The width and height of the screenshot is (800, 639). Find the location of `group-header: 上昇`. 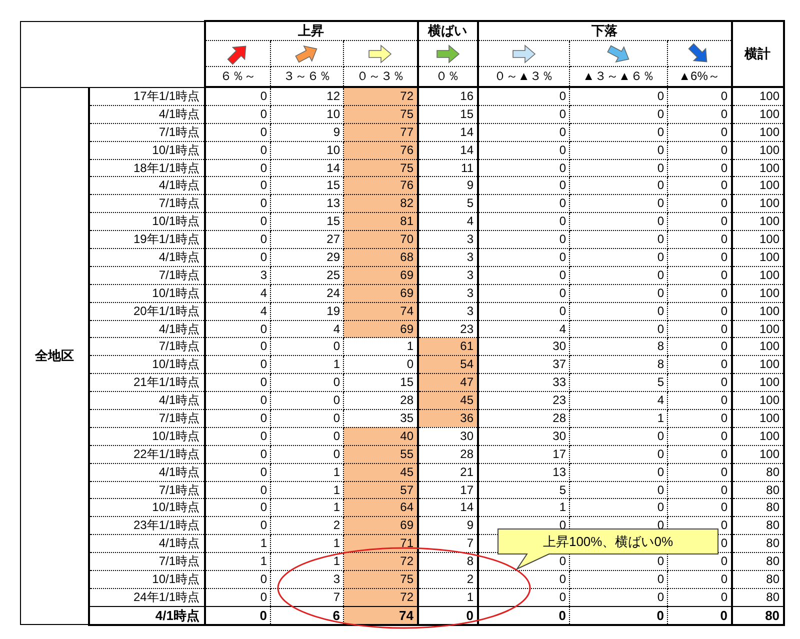

group-header: 上昇 is located at coordinates (311, 30).